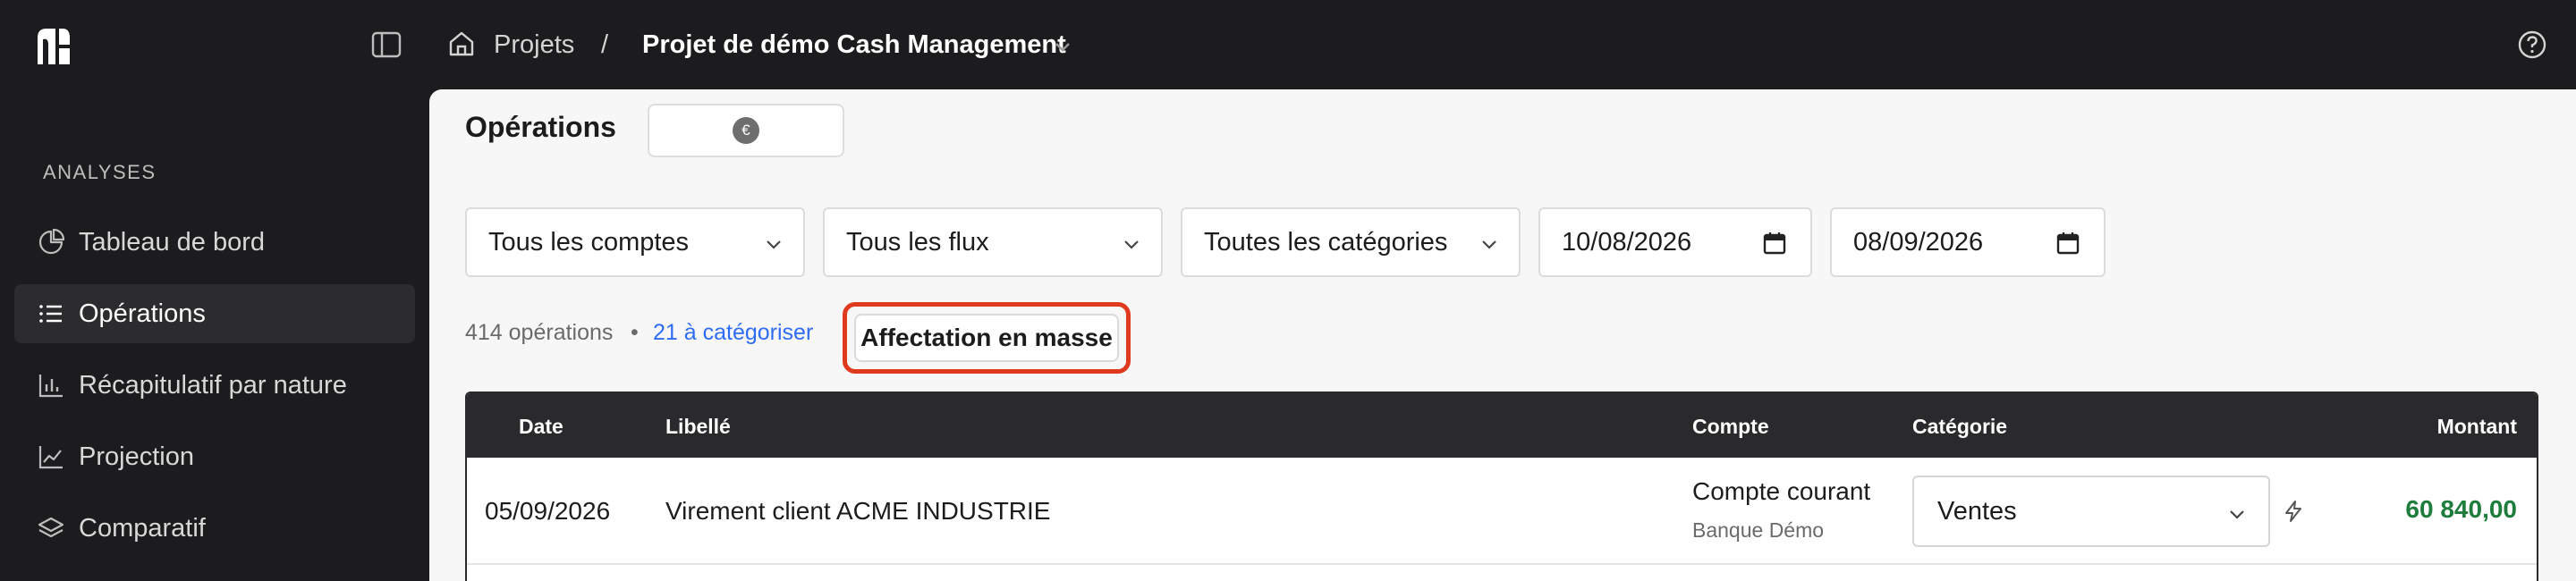  I want to click on flows-filter-select: Tous les flux, so click(993, 242).